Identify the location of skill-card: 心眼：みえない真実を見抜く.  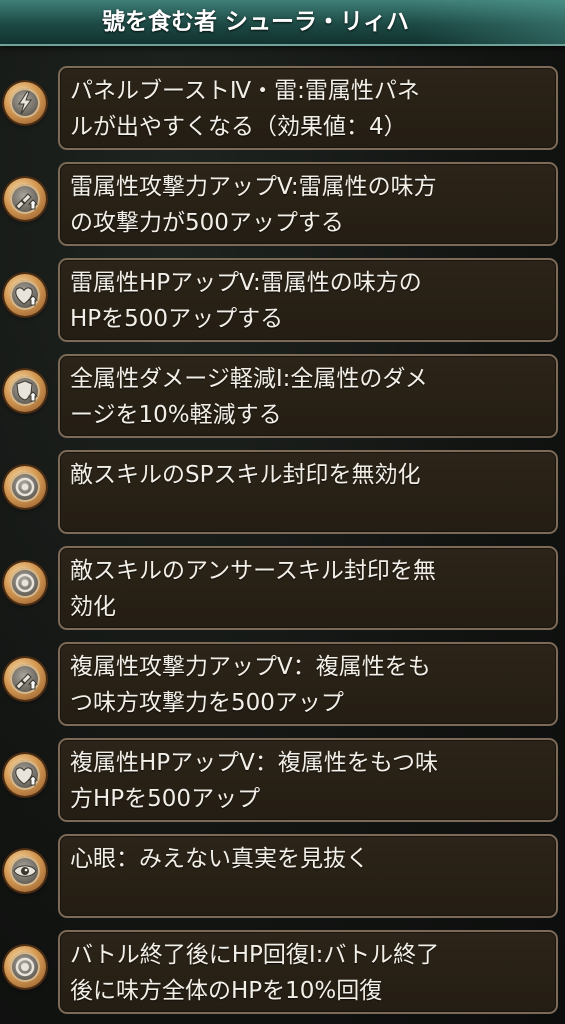
(308, 876).